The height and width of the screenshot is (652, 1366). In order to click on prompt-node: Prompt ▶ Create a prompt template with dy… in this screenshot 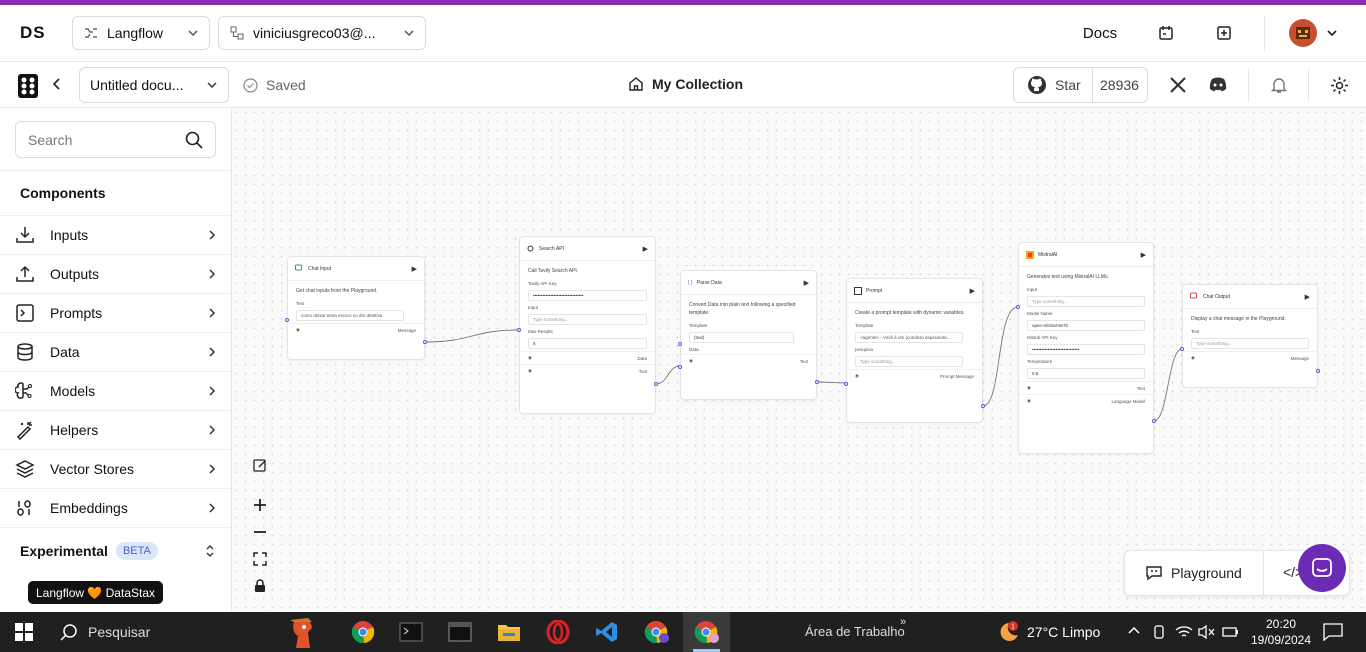, I will do `click(914, 350)`.